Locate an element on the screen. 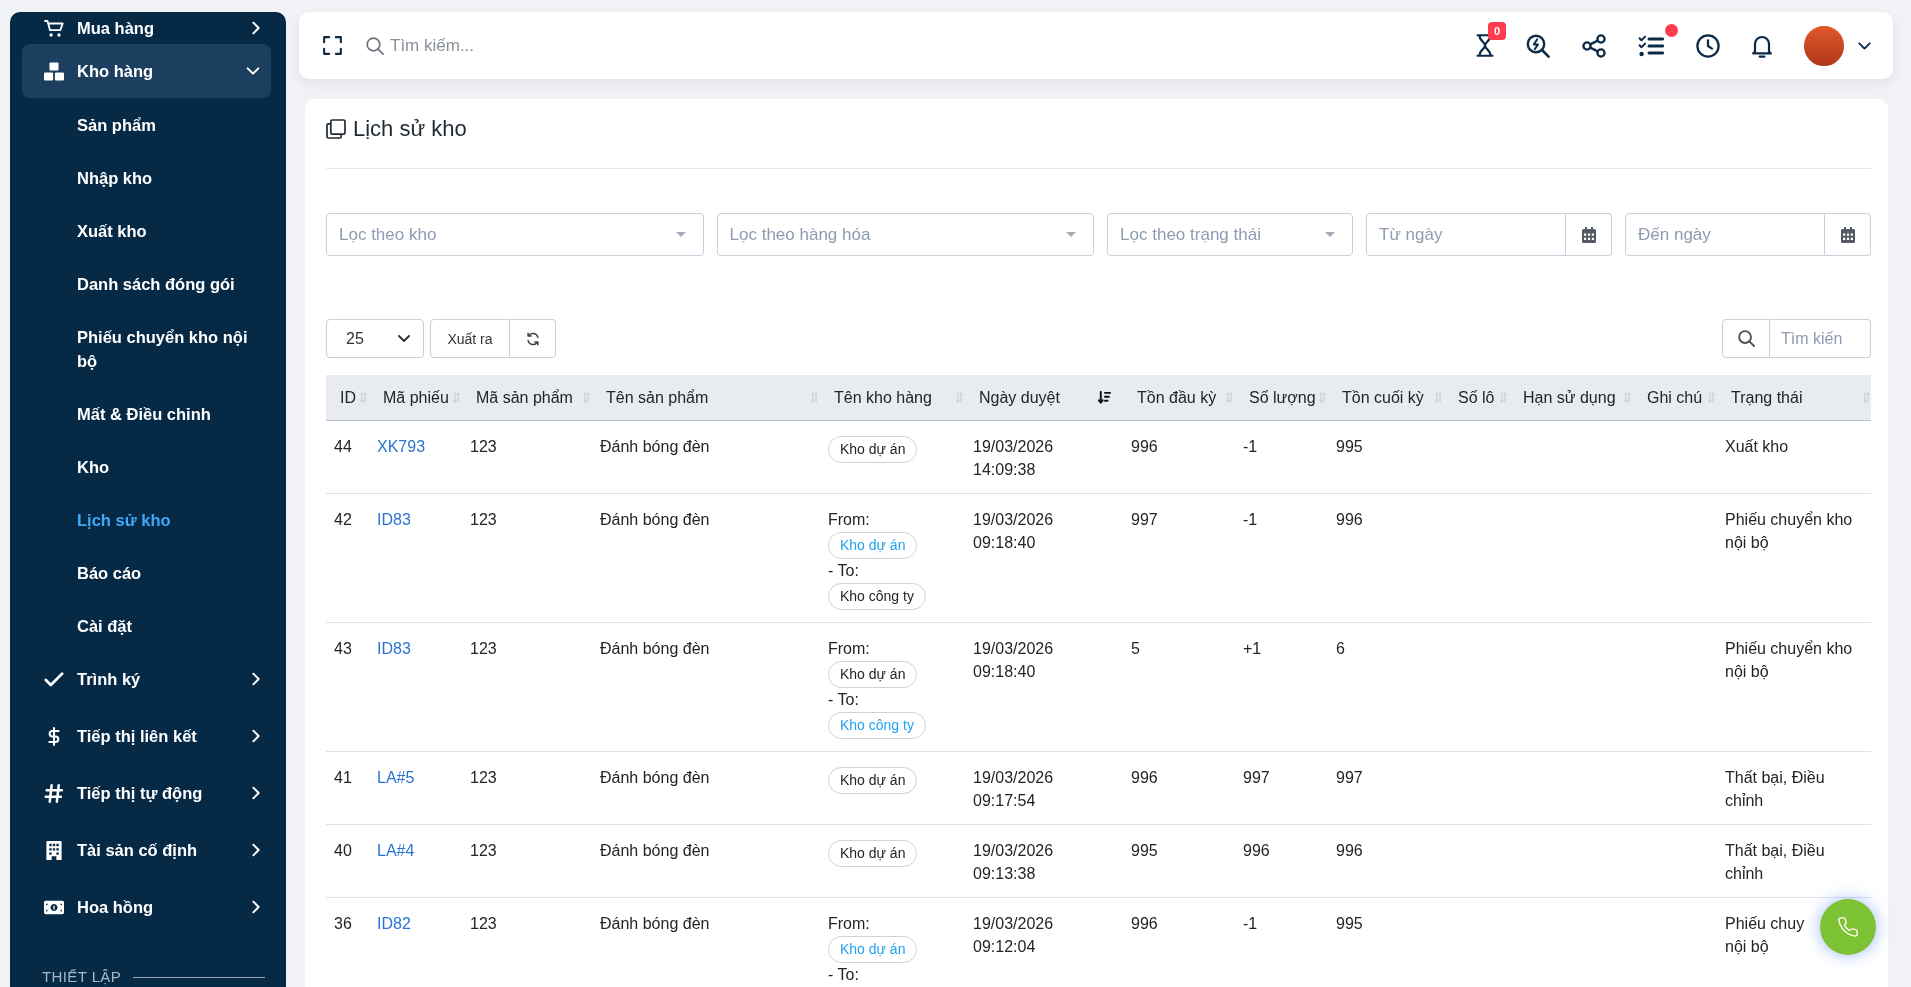 Image resolution: width=1911 pixels, height=987 pixels. page-length-select: 25 is located at coordinates (375, 338).